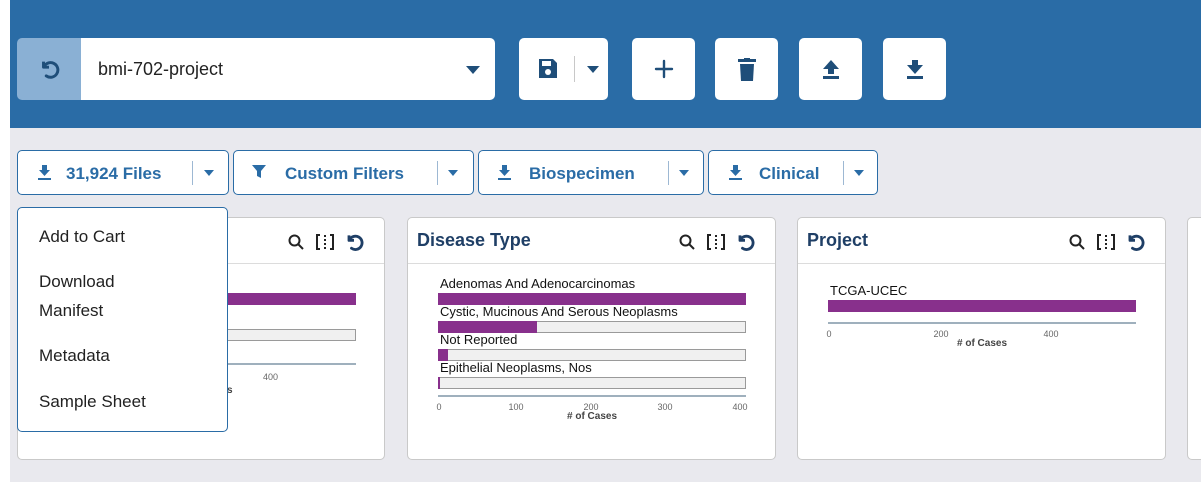 The image size is (1201, 492). Describe the element at coordinates (473, 70) in the screenshot. I see `chevron-down-icon` at that location.